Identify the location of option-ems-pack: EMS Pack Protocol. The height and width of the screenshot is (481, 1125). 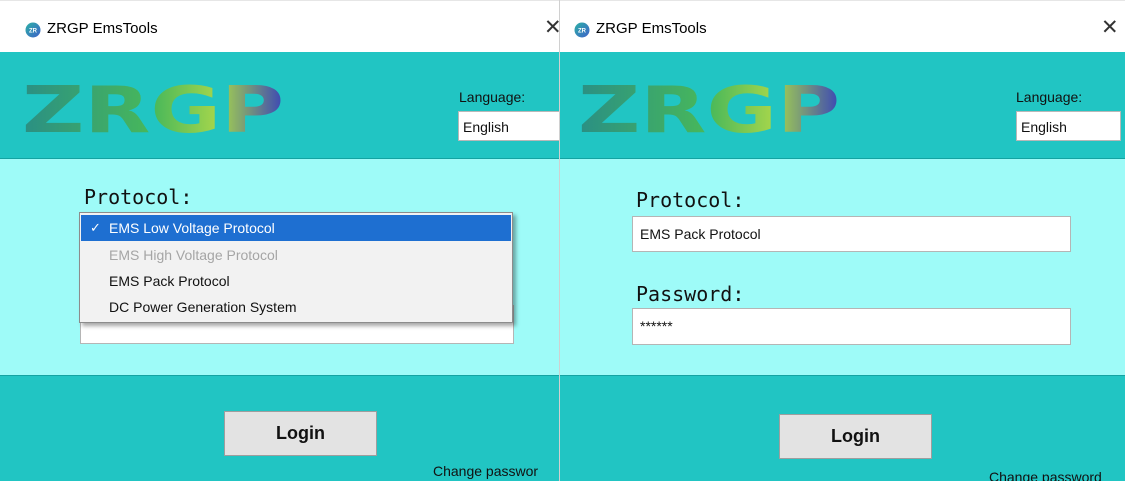
(296, 281).